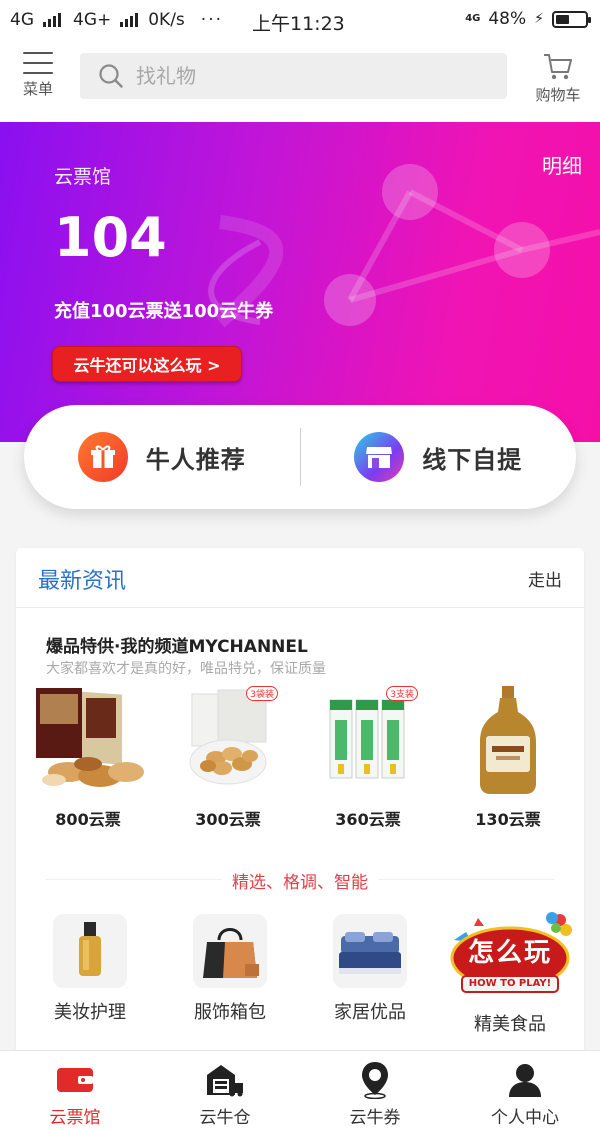 The image size is (600, 1130). Describe the element at coordinates (300, 883) in the screenshot. I see `slogan-text: 精选、格调、智能` at that location.